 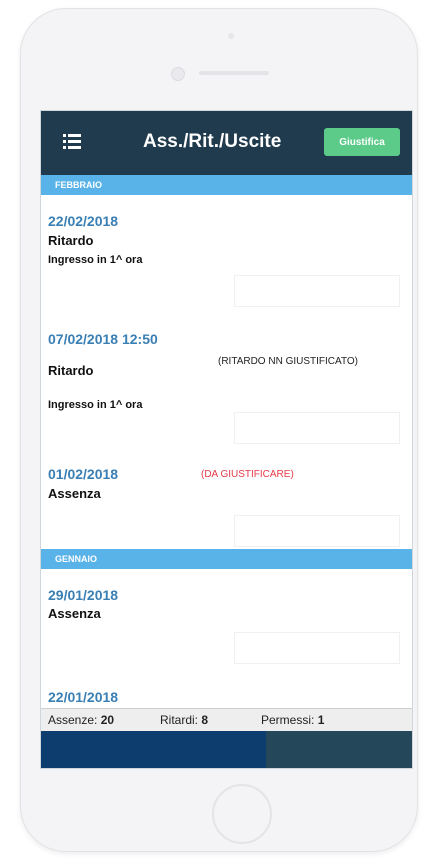 What do you see at coordinates (205, 720) in the screenshot?
I see `delays-count: 8` at bounding box center [205, 720].